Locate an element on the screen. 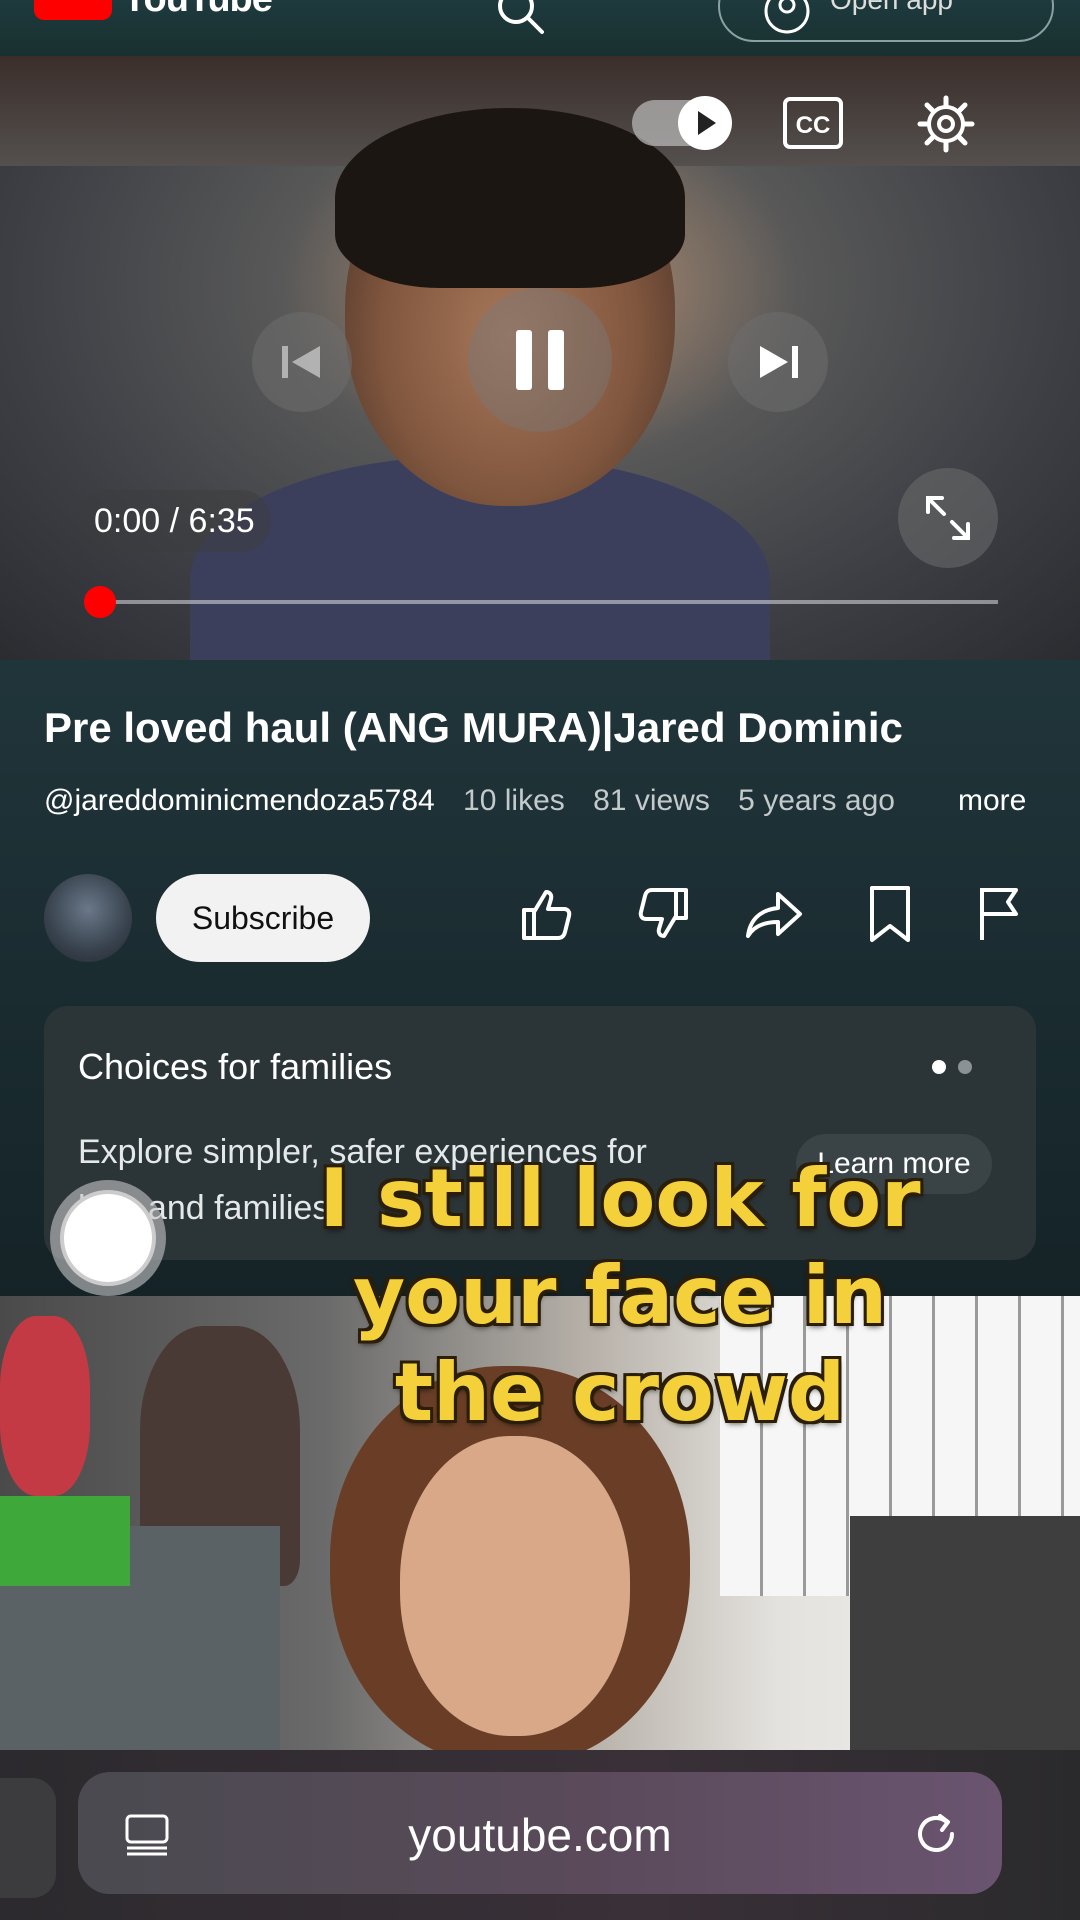 The width and height of the screenshot is (1080, 1920). browser-bottom-bar: youtube.com is located at coordinates (540, 1835).